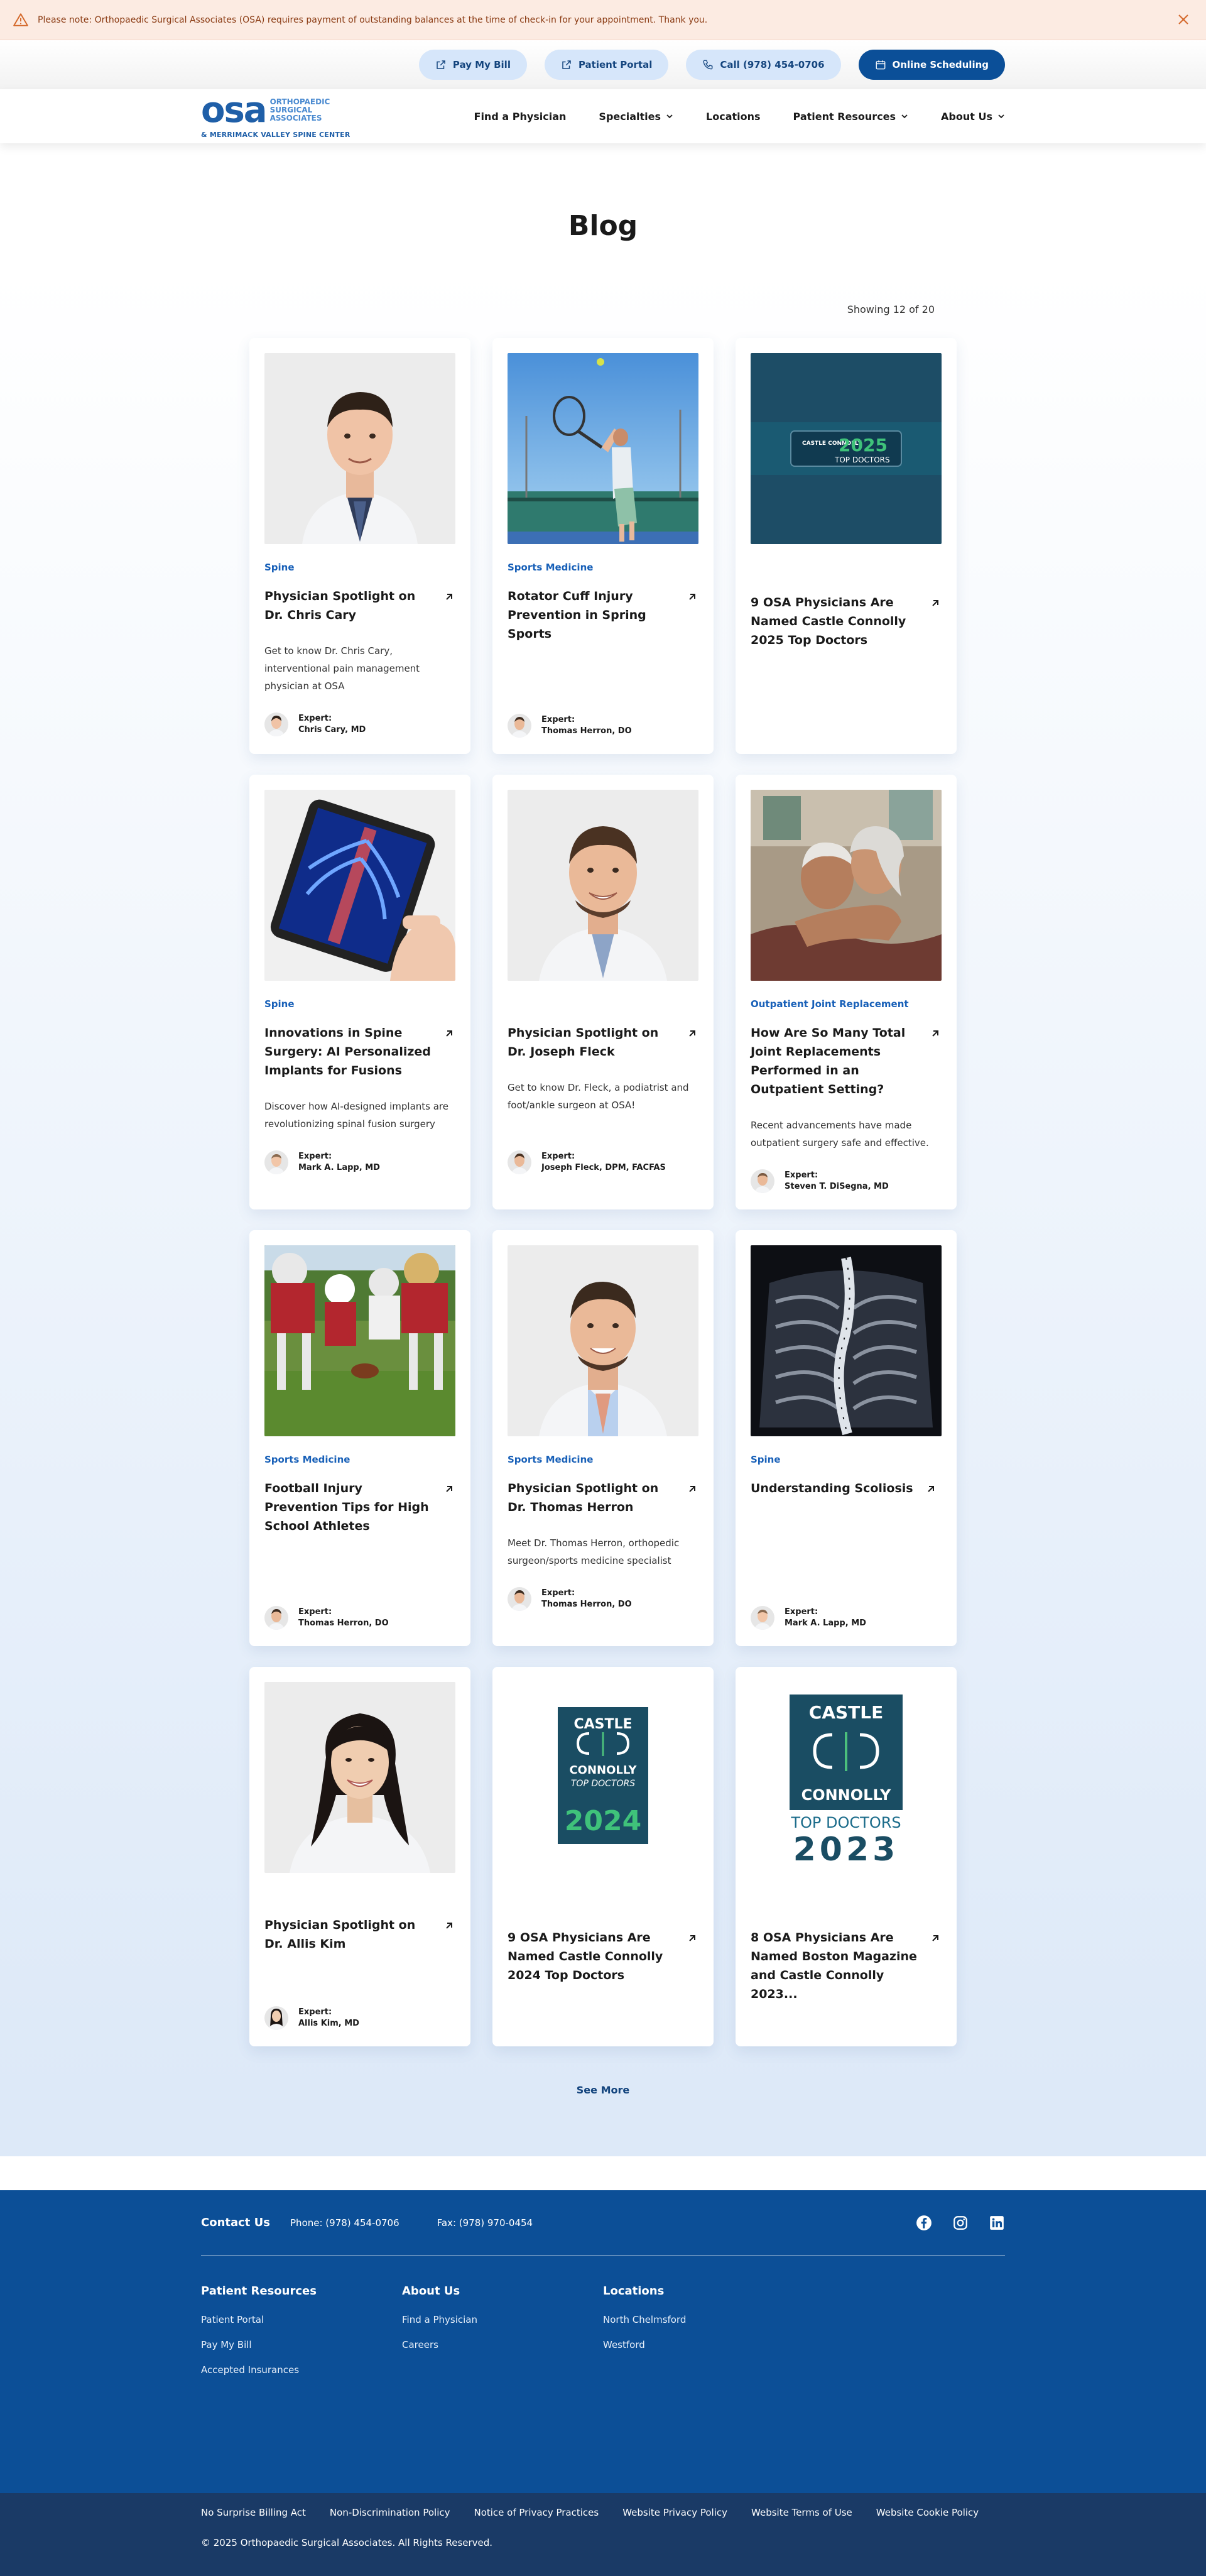  I want to click on footer-link-find-physician: Find a Physician, so click(503, 2320).